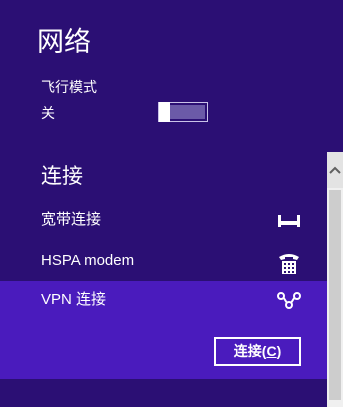 The image size is (343, 407). Describe the element at coordinates (62, 176) in the screenshot. I see `connections-heading: 连接` at that location.